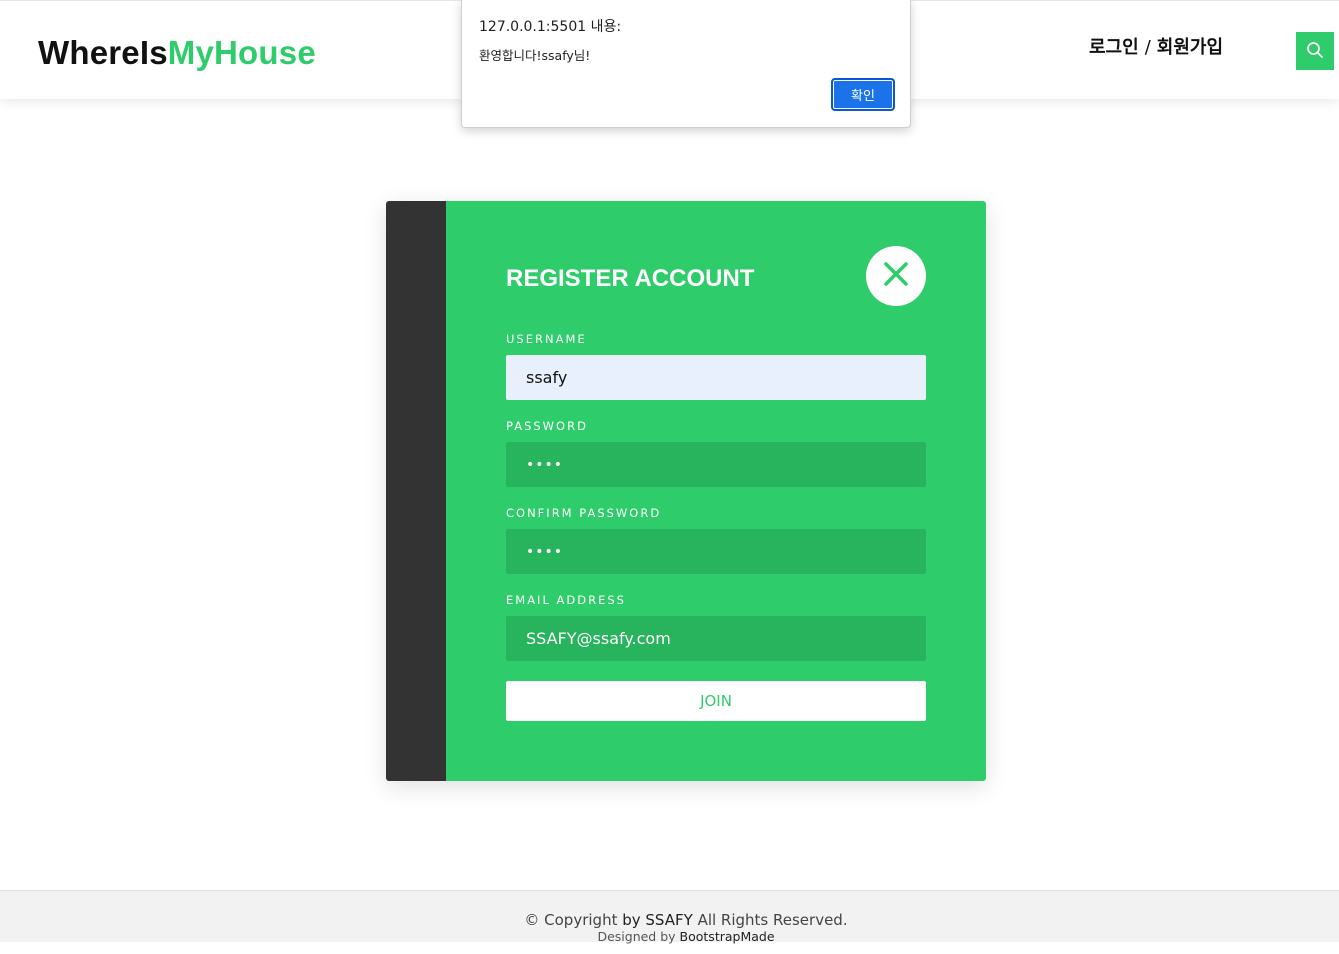  Describe the element at coordinates (630, 278) in the screenshot. I see `register-title: REGISTER ACCOUNT` at that location.